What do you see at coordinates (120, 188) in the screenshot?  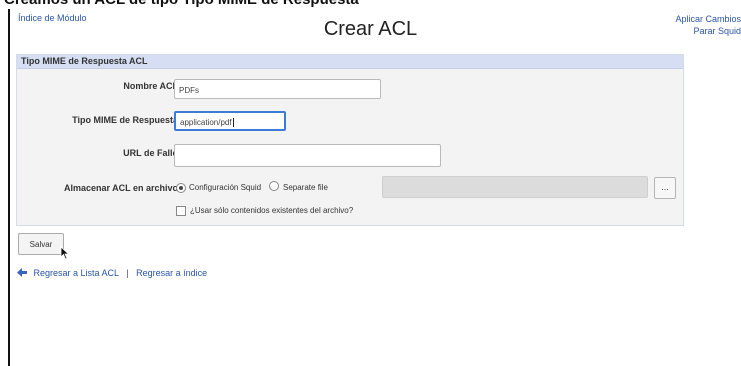 I see `store-acl-label: Almacenar ACL en archivo` at bounding box center [120, 188].